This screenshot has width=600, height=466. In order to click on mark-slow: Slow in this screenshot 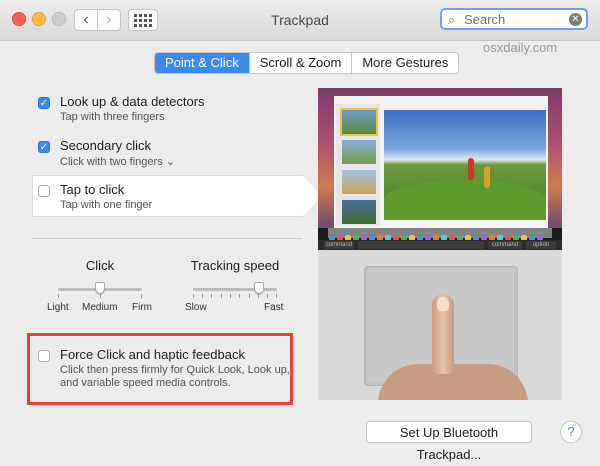, I will do `click(196, 307)`.